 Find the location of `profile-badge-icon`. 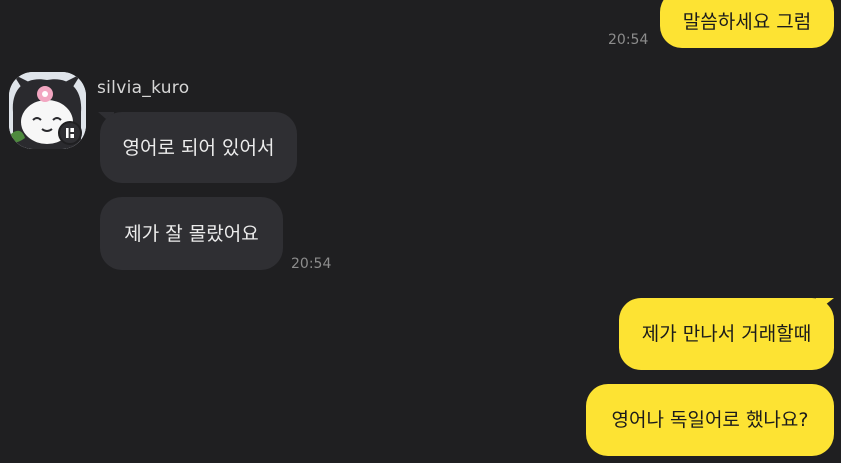

profile-badge-icon is located at coordinates (70, 133).